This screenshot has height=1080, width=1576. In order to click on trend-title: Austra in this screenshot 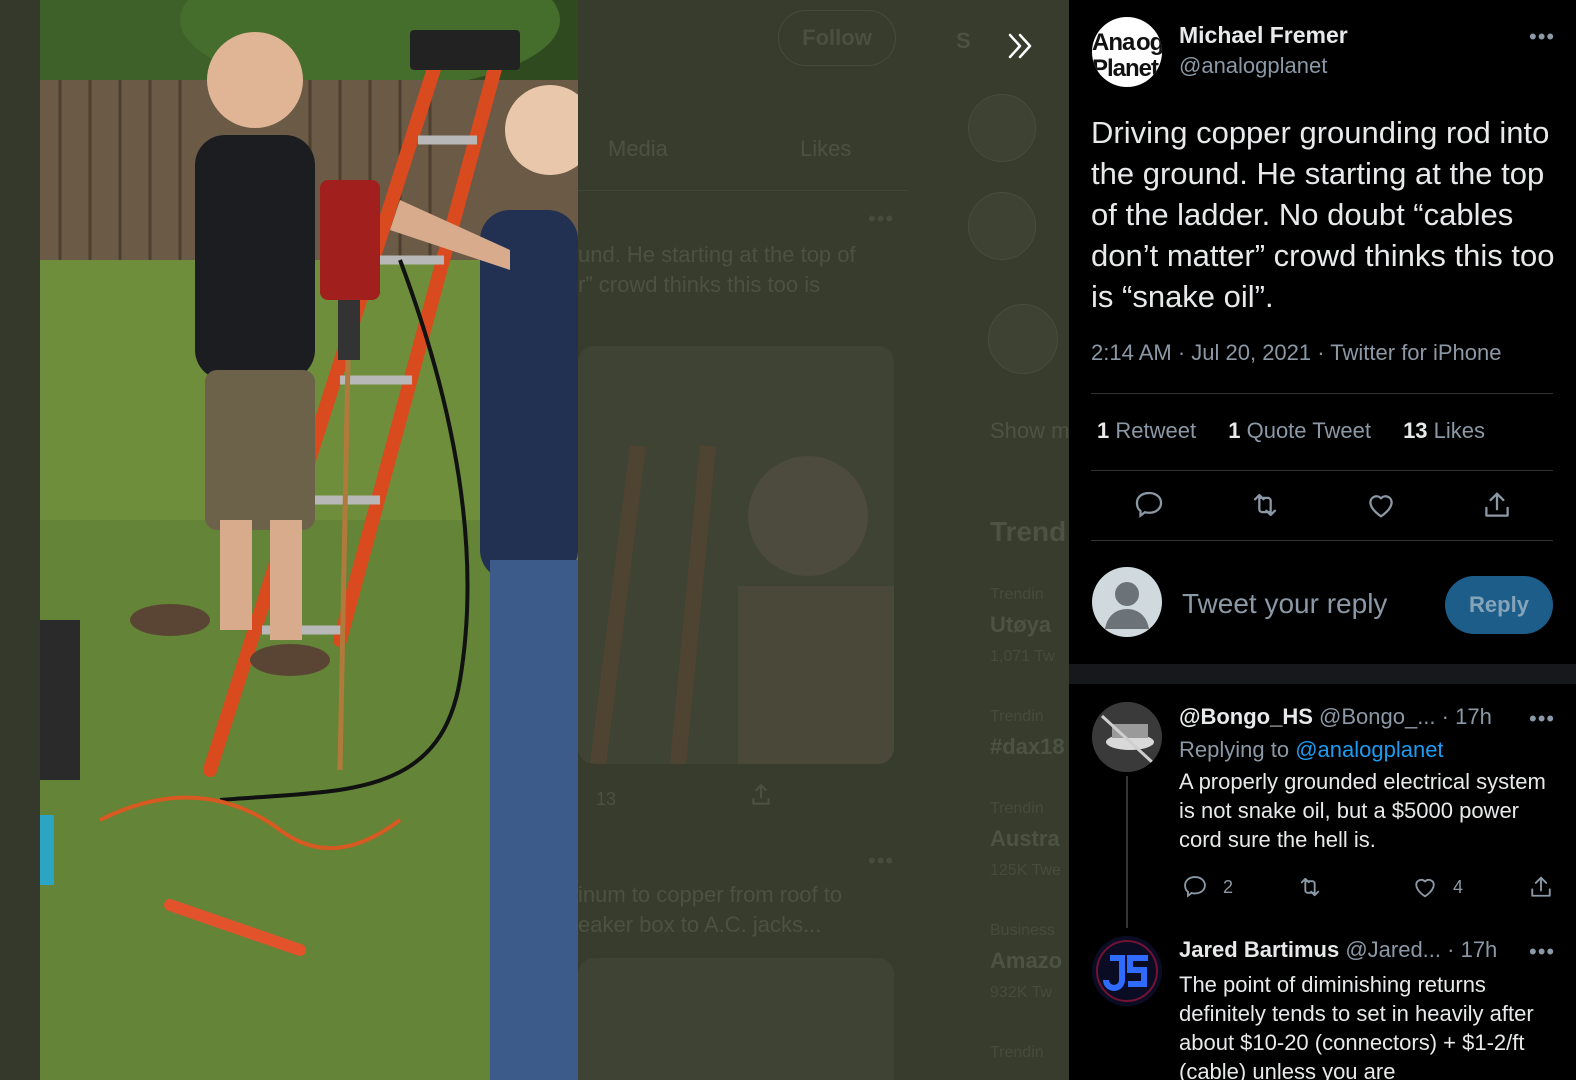, I will do `click(1025, 839)`.